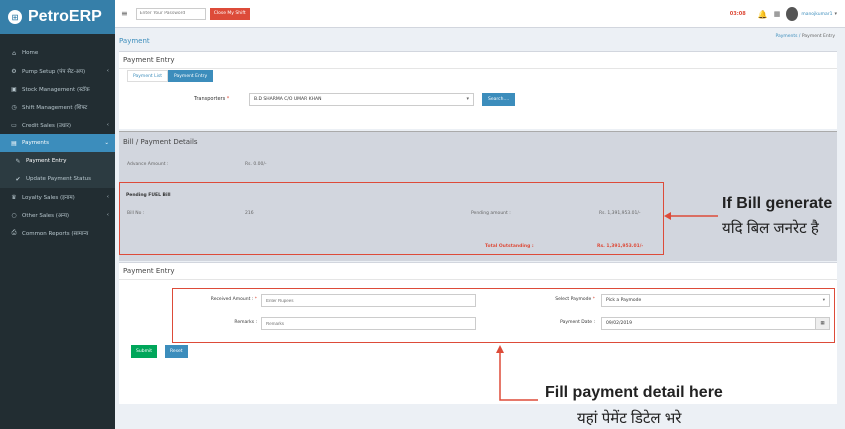 Image resolution: width=845 pixels, height=429 pixels. I want to click on avatar, so click(792, 14).